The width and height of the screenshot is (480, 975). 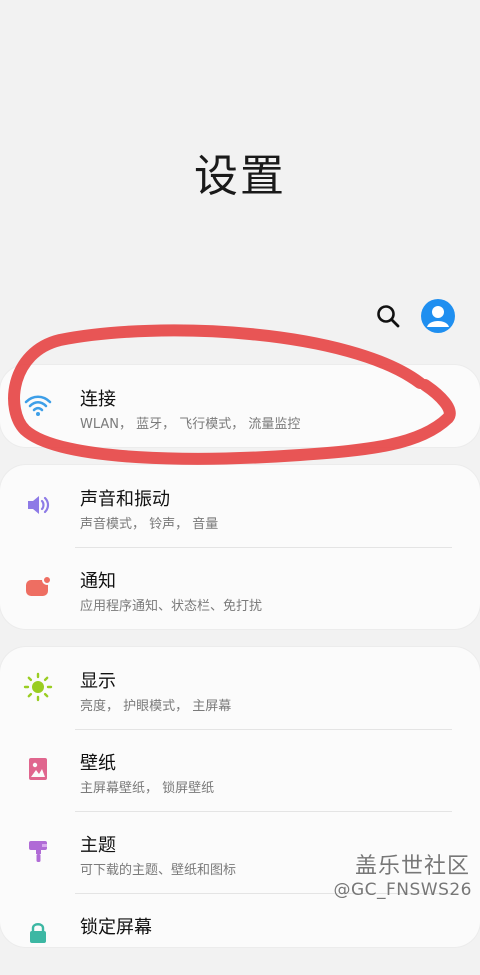 What do you see at coordinates (156, 706) in the screenshot?
I see `item-subtitle: 亮度， 护眼模式， 主屏幕` at bounding box center [156, 706].